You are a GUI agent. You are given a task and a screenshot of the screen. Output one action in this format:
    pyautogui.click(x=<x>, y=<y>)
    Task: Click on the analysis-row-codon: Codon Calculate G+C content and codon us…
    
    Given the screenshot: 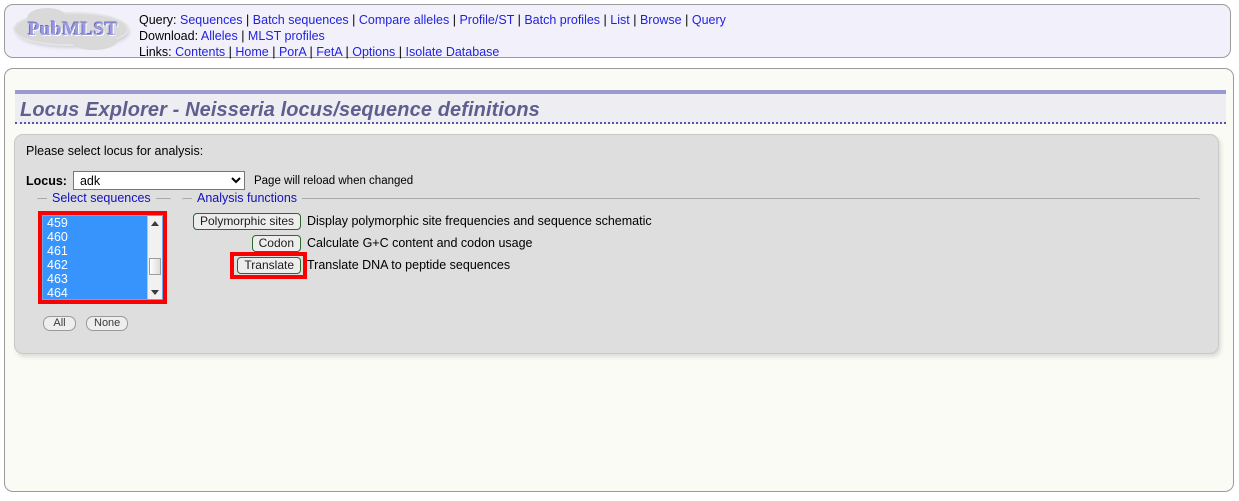 What is the action you would take?
    pyautogui.click(x=691, y=243)
    